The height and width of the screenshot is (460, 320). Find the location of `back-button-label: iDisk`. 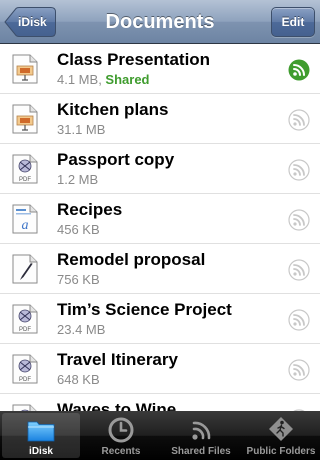

back-button-label: iDisk is located at coordinates (32, 22).